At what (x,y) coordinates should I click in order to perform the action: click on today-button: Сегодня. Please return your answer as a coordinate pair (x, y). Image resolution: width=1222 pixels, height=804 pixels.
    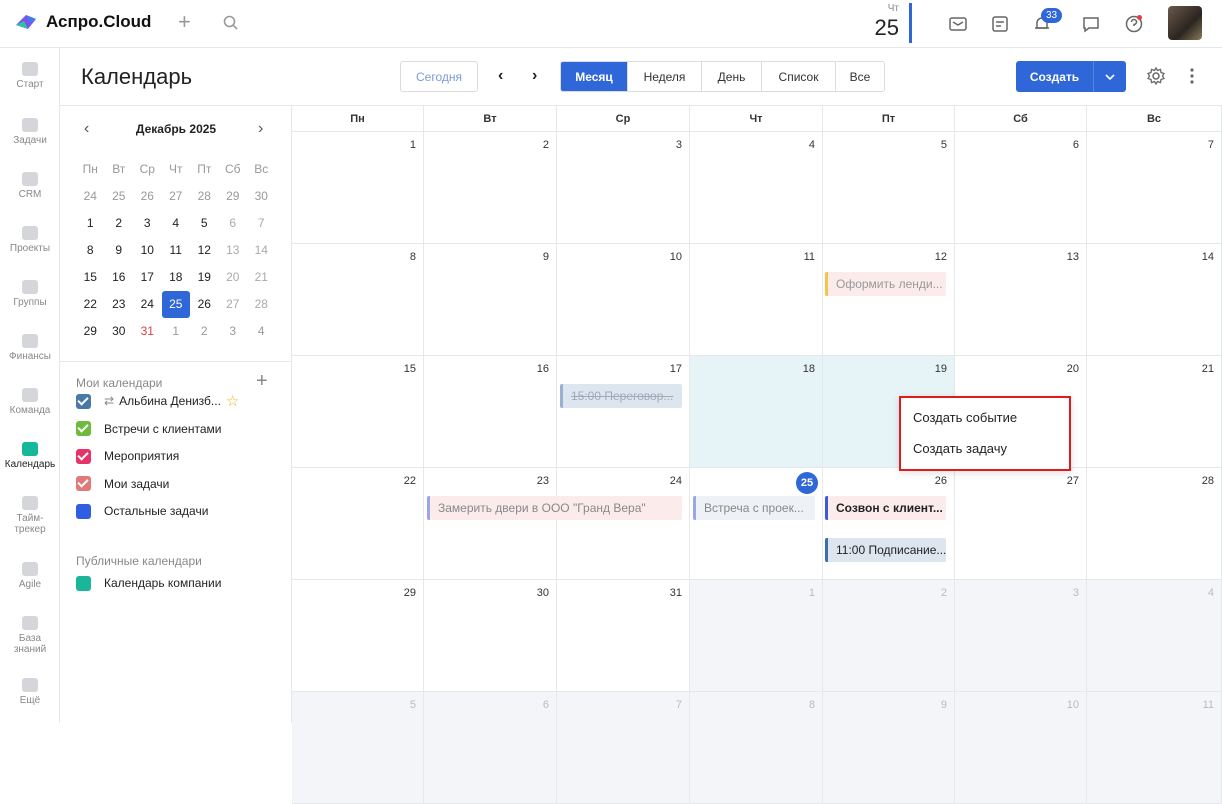
    Looking at the image, I should click on (439, 76).